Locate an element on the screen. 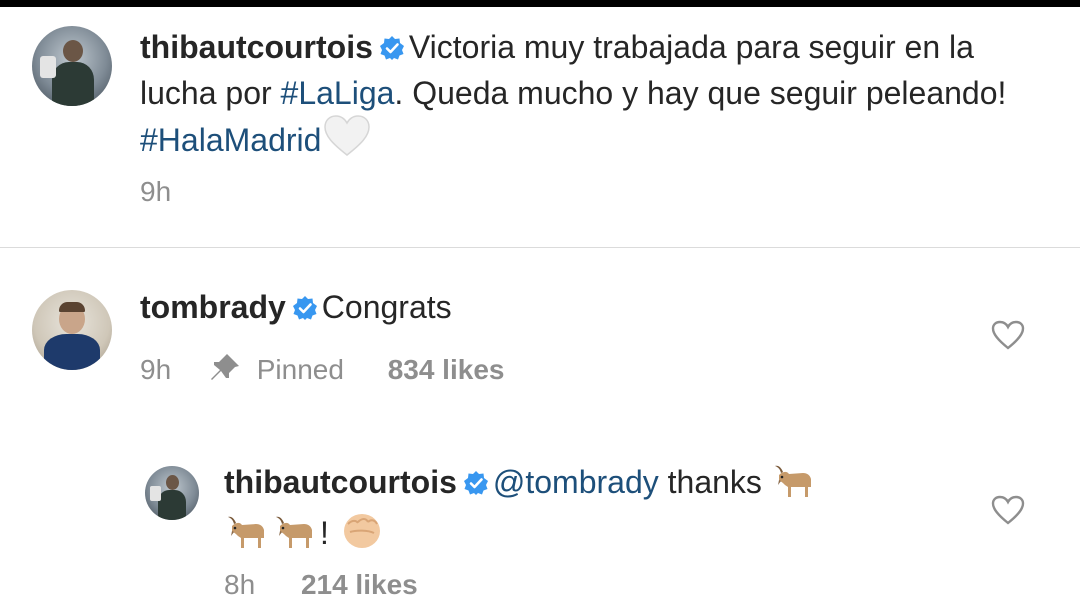 The height and width of the screenshot is (607, 1080). comment-body: Congrats is located at coordinates (386, 307).